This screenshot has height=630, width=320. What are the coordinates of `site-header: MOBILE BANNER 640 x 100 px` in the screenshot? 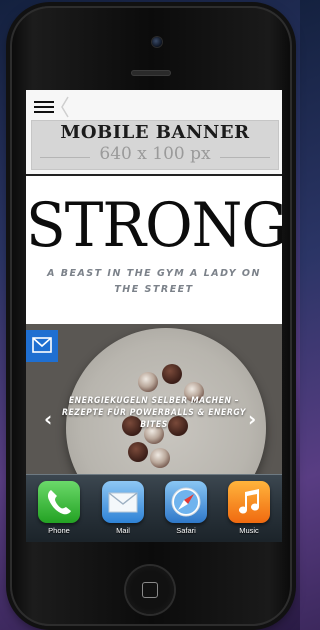 It's located at (154, 132).